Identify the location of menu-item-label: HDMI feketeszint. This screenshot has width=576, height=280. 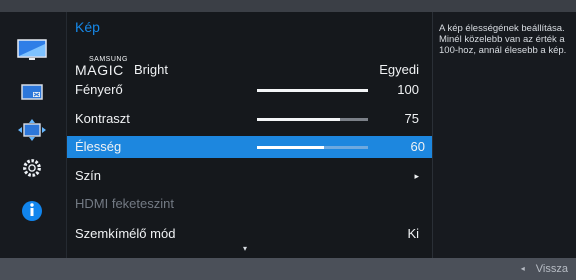
(124, 203).